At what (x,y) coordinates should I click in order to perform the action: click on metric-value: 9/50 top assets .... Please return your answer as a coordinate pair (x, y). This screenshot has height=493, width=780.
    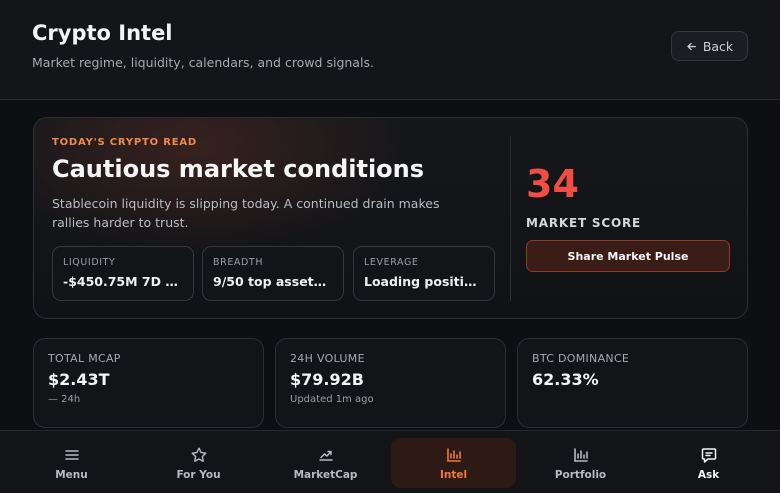
    Looking at the image, I should click on (273, 281).